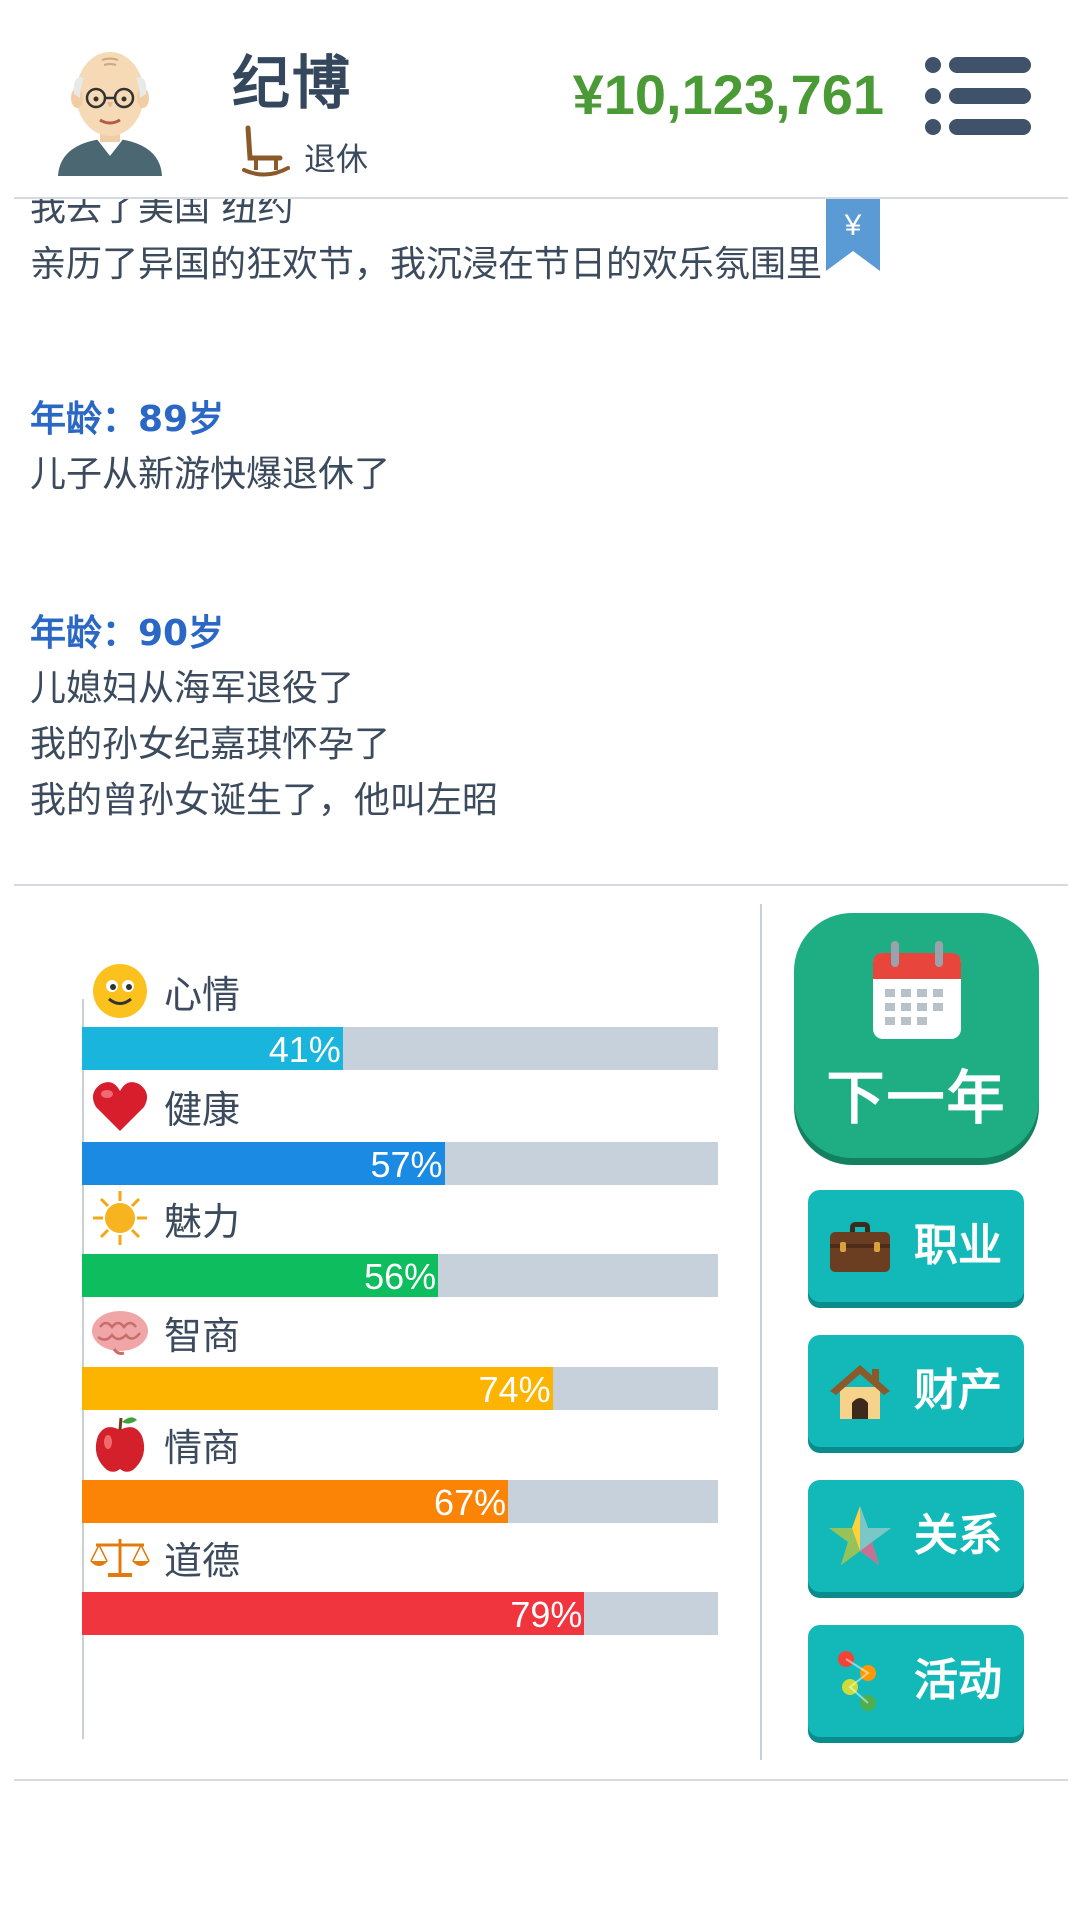 Image resolution: width=1080 pixels, height=1920 pixels. I want to click on charm-bar: 56%, so click(400, 1275).